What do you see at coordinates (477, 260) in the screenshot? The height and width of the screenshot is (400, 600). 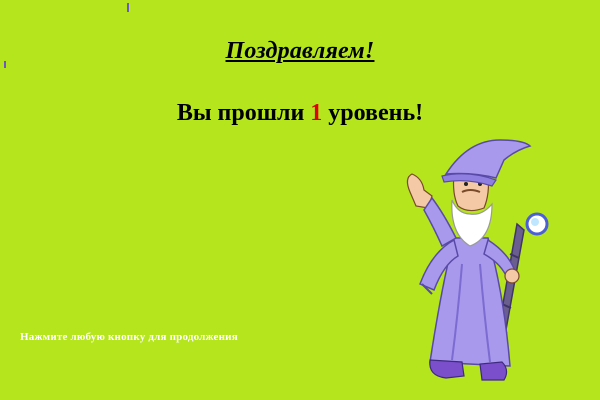 I see `wizard-icon` at bounding box center [477, 260].